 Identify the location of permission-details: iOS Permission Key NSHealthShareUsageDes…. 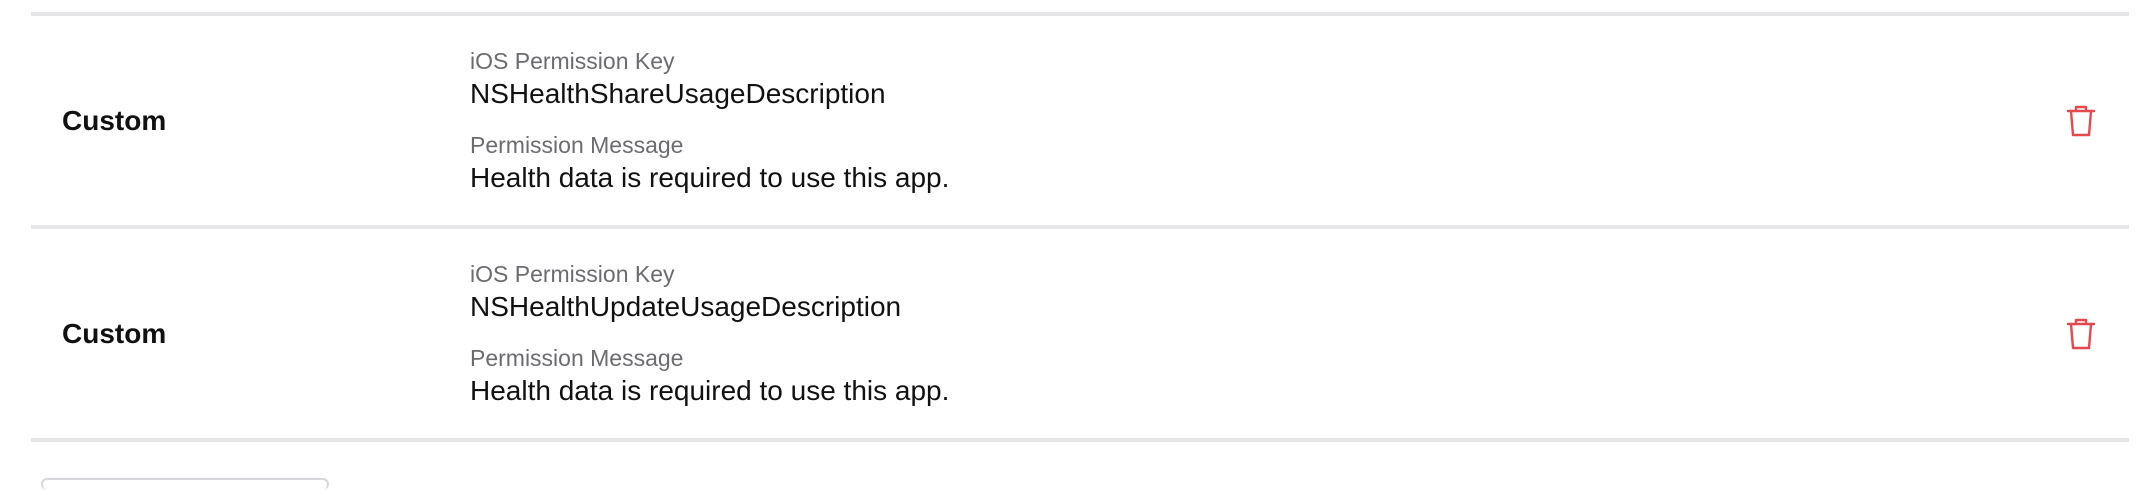
(709, 121).